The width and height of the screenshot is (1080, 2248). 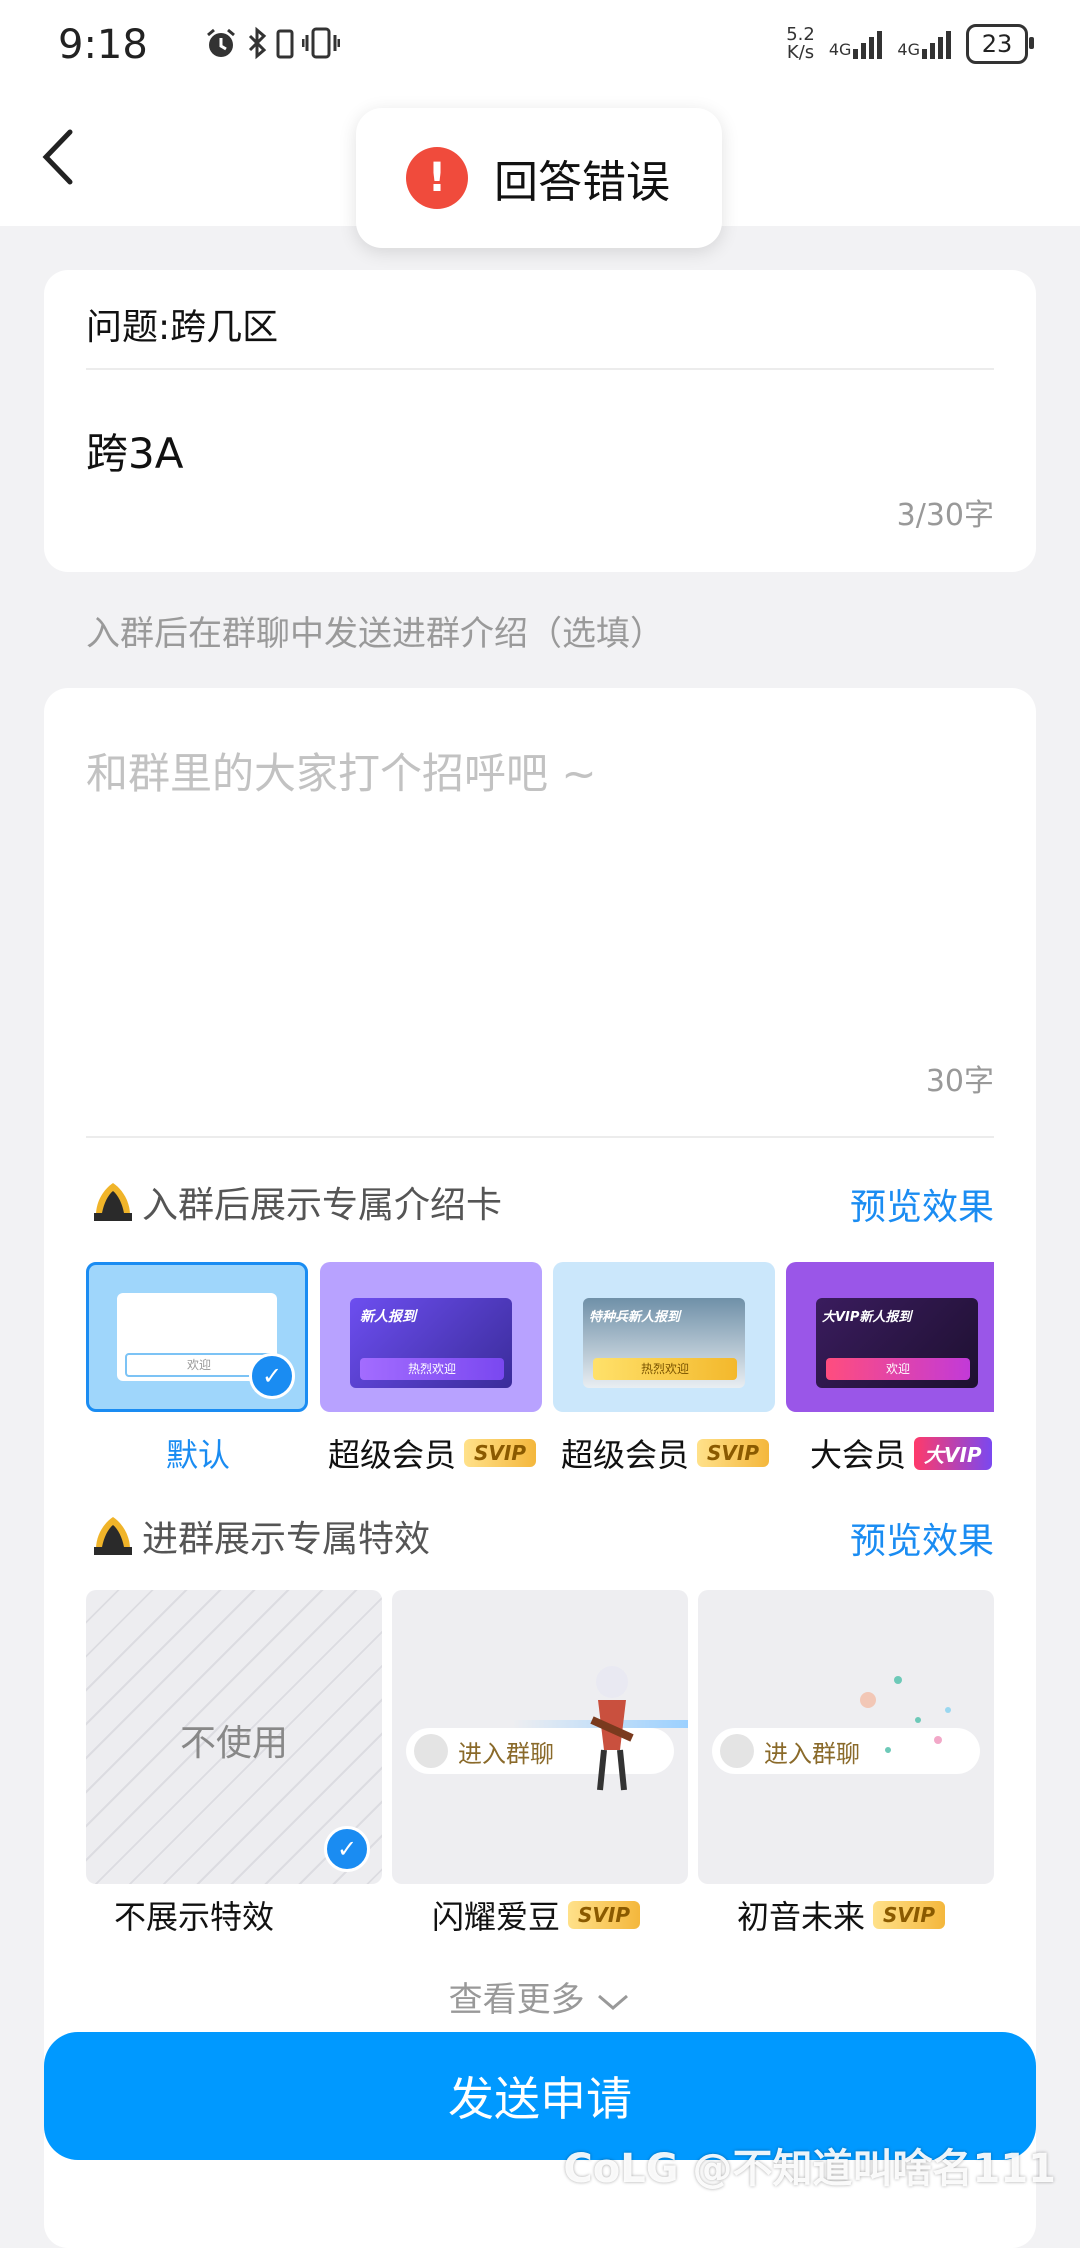 I want to click on thumb-title: 特种兵新人报到, so click(x=635, y=1317).